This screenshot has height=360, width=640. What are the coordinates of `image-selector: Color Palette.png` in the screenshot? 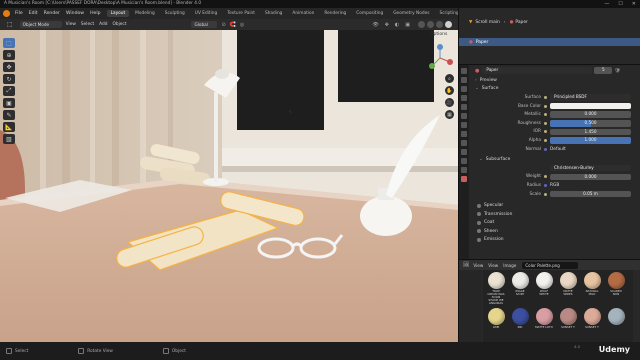 It's located at (550, 265).